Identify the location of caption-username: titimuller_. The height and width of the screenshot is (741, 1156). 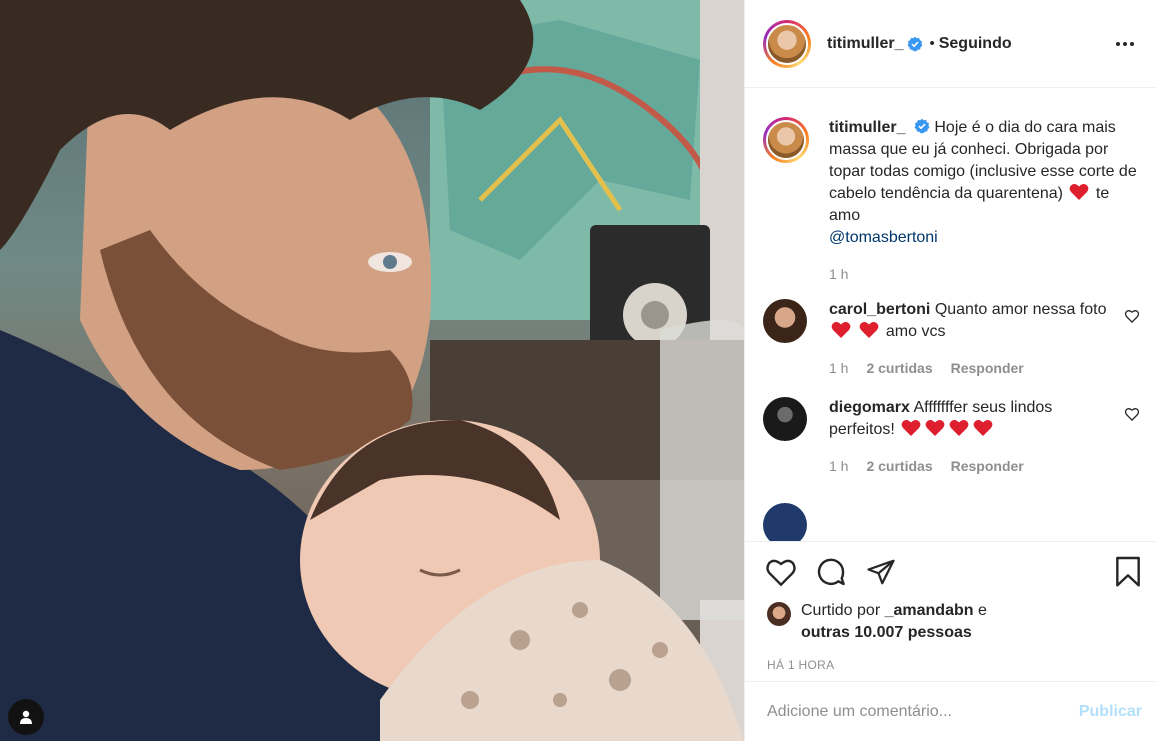
(867, 127).